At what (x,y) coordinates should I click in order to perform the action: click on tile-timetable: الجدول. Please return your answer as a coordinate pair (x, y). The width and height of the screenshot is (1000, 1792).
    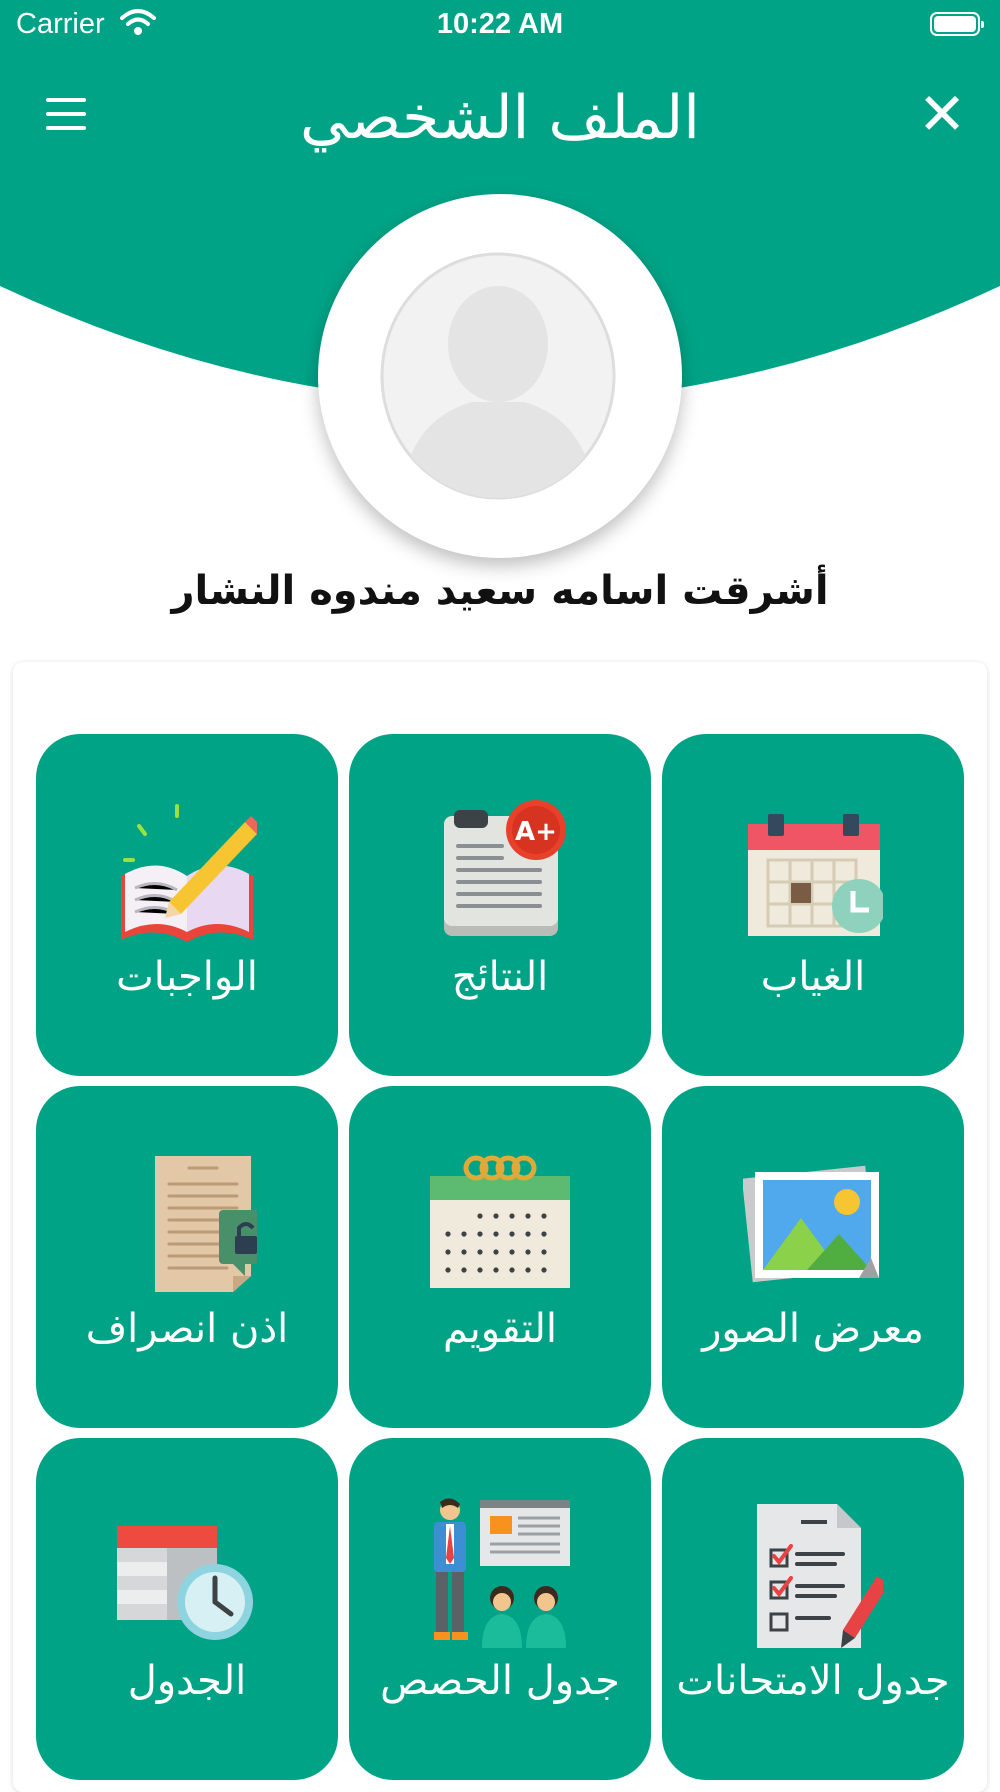
    Looking at the image, I should click on (187, 1609).